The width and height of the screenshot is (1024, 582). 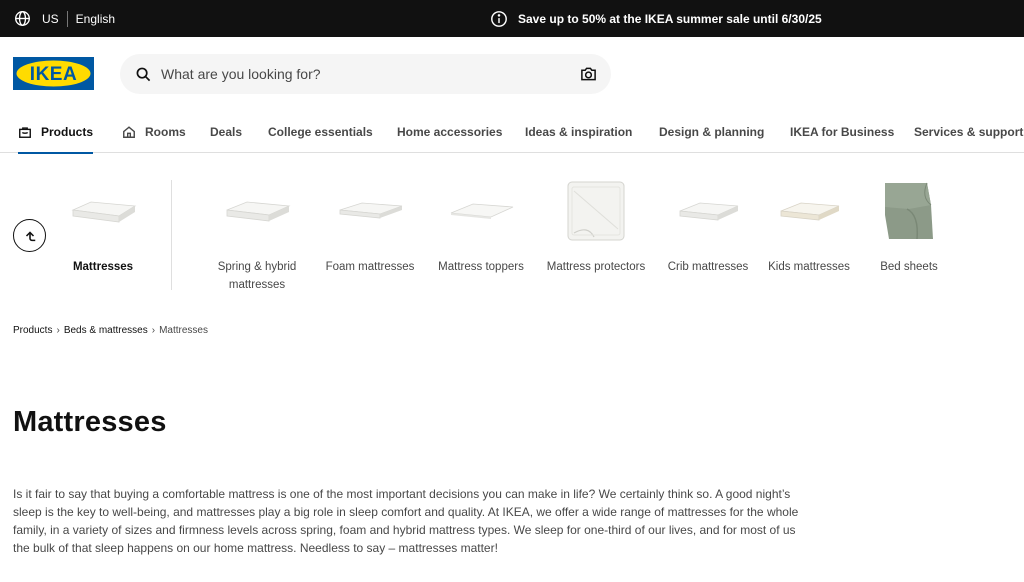 I want to click on country-code: US, so click(x=50, y=18).